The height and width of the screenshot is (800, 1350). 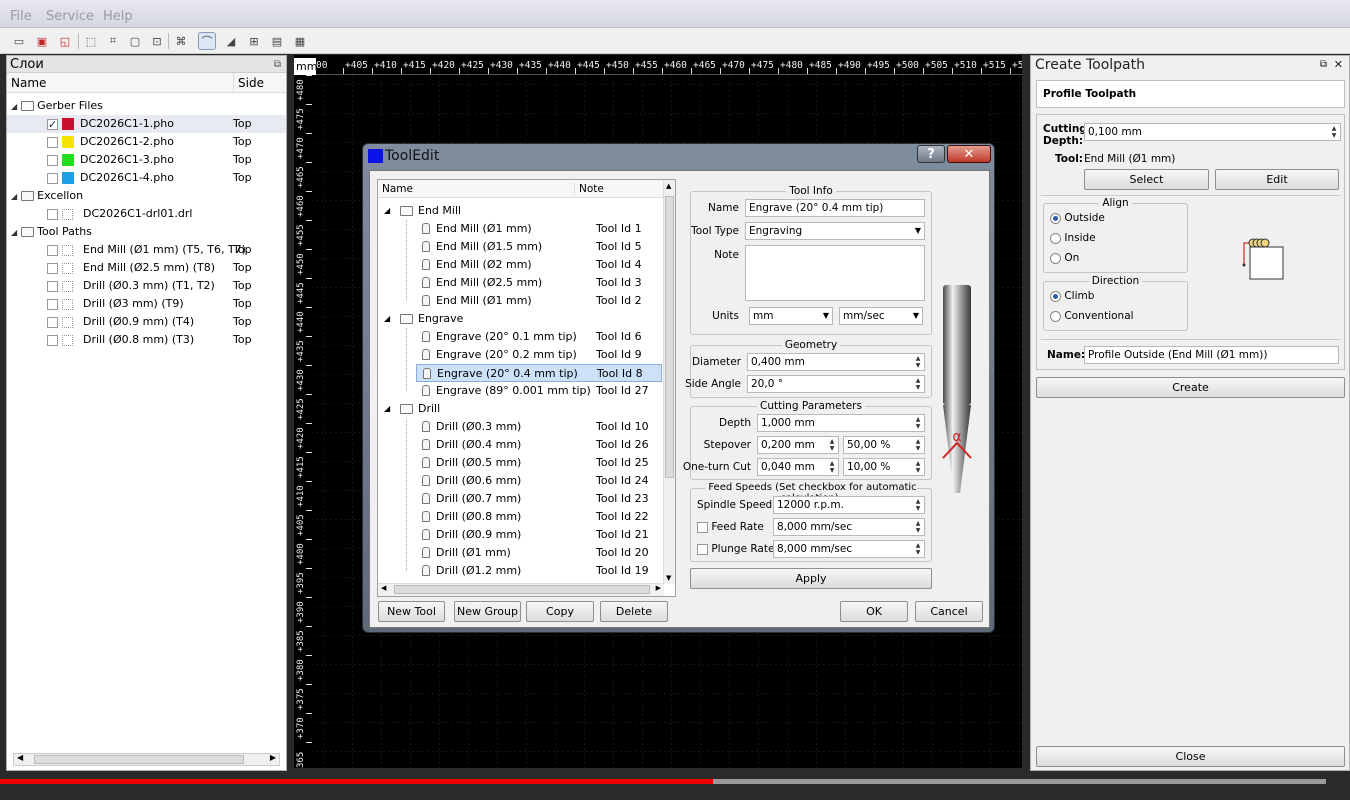 I want to click on tree-hscroll: ◀ ▶, so click(x=521, y=589).